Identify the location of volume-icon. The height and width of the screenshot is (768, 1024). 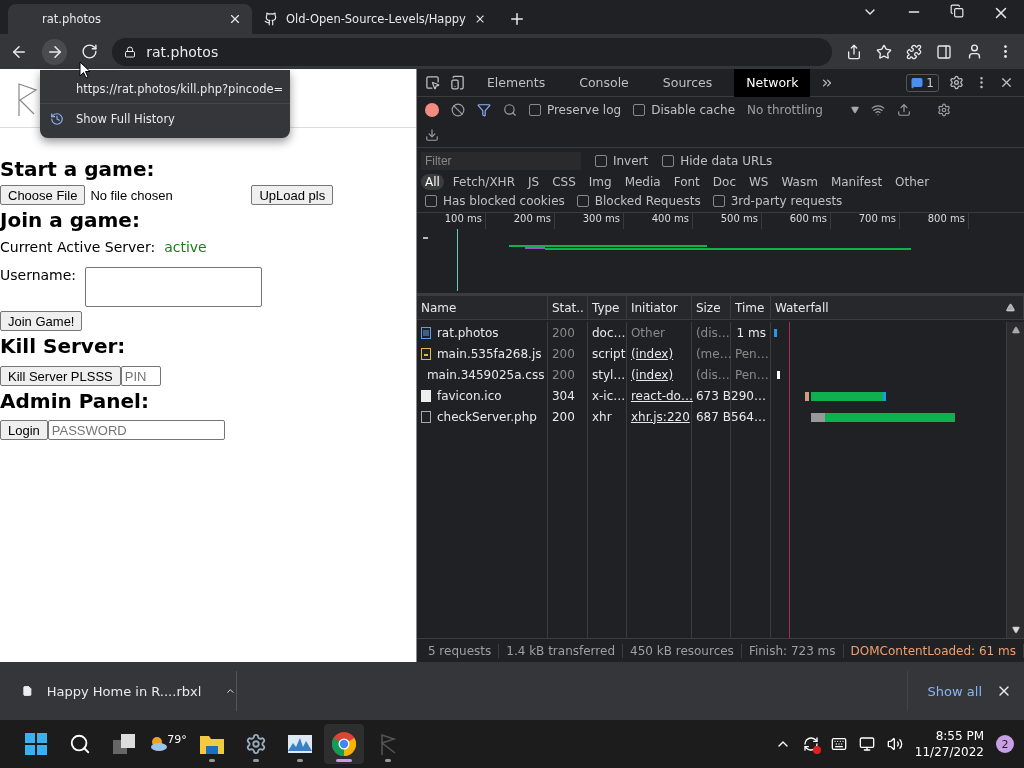
(894, 744).